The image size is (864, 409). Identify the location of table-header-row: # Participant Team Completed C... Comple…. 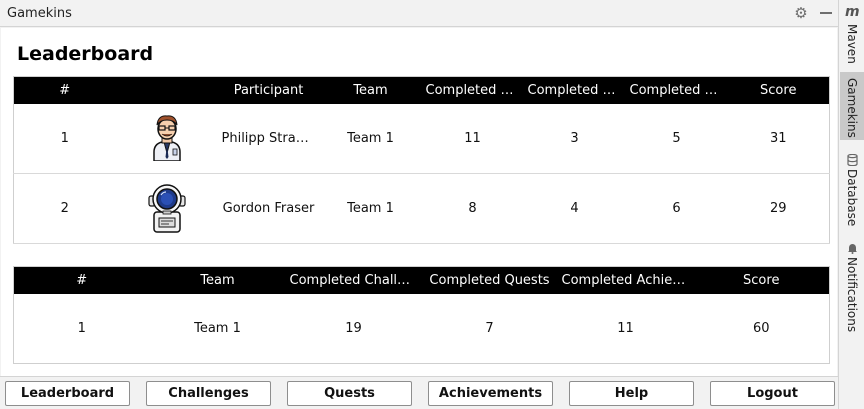
(421, 90).